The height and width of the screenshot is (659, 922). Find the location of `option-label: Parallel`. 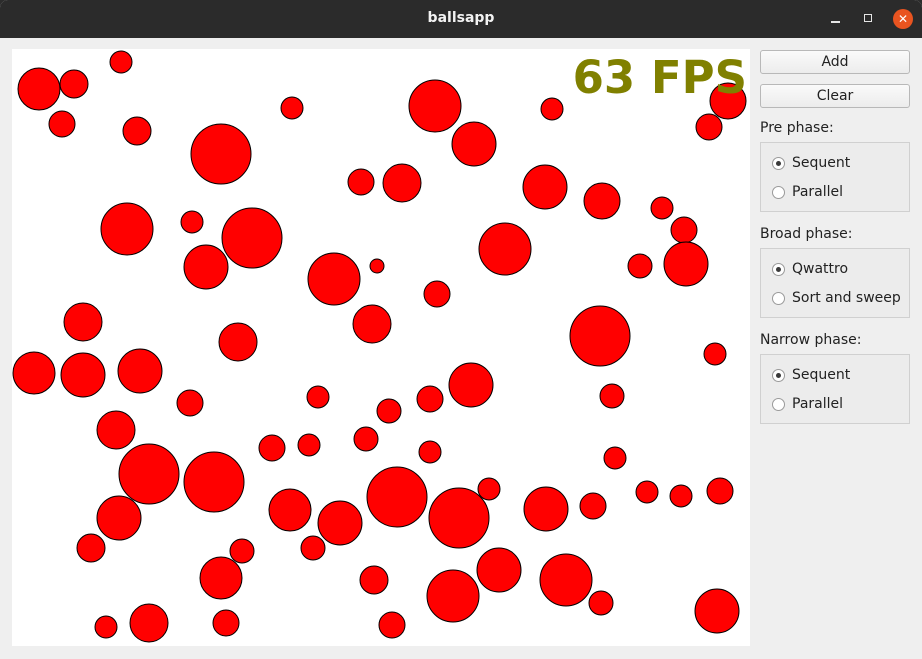

option-label: Parallel is located at coordinates (818, 404).